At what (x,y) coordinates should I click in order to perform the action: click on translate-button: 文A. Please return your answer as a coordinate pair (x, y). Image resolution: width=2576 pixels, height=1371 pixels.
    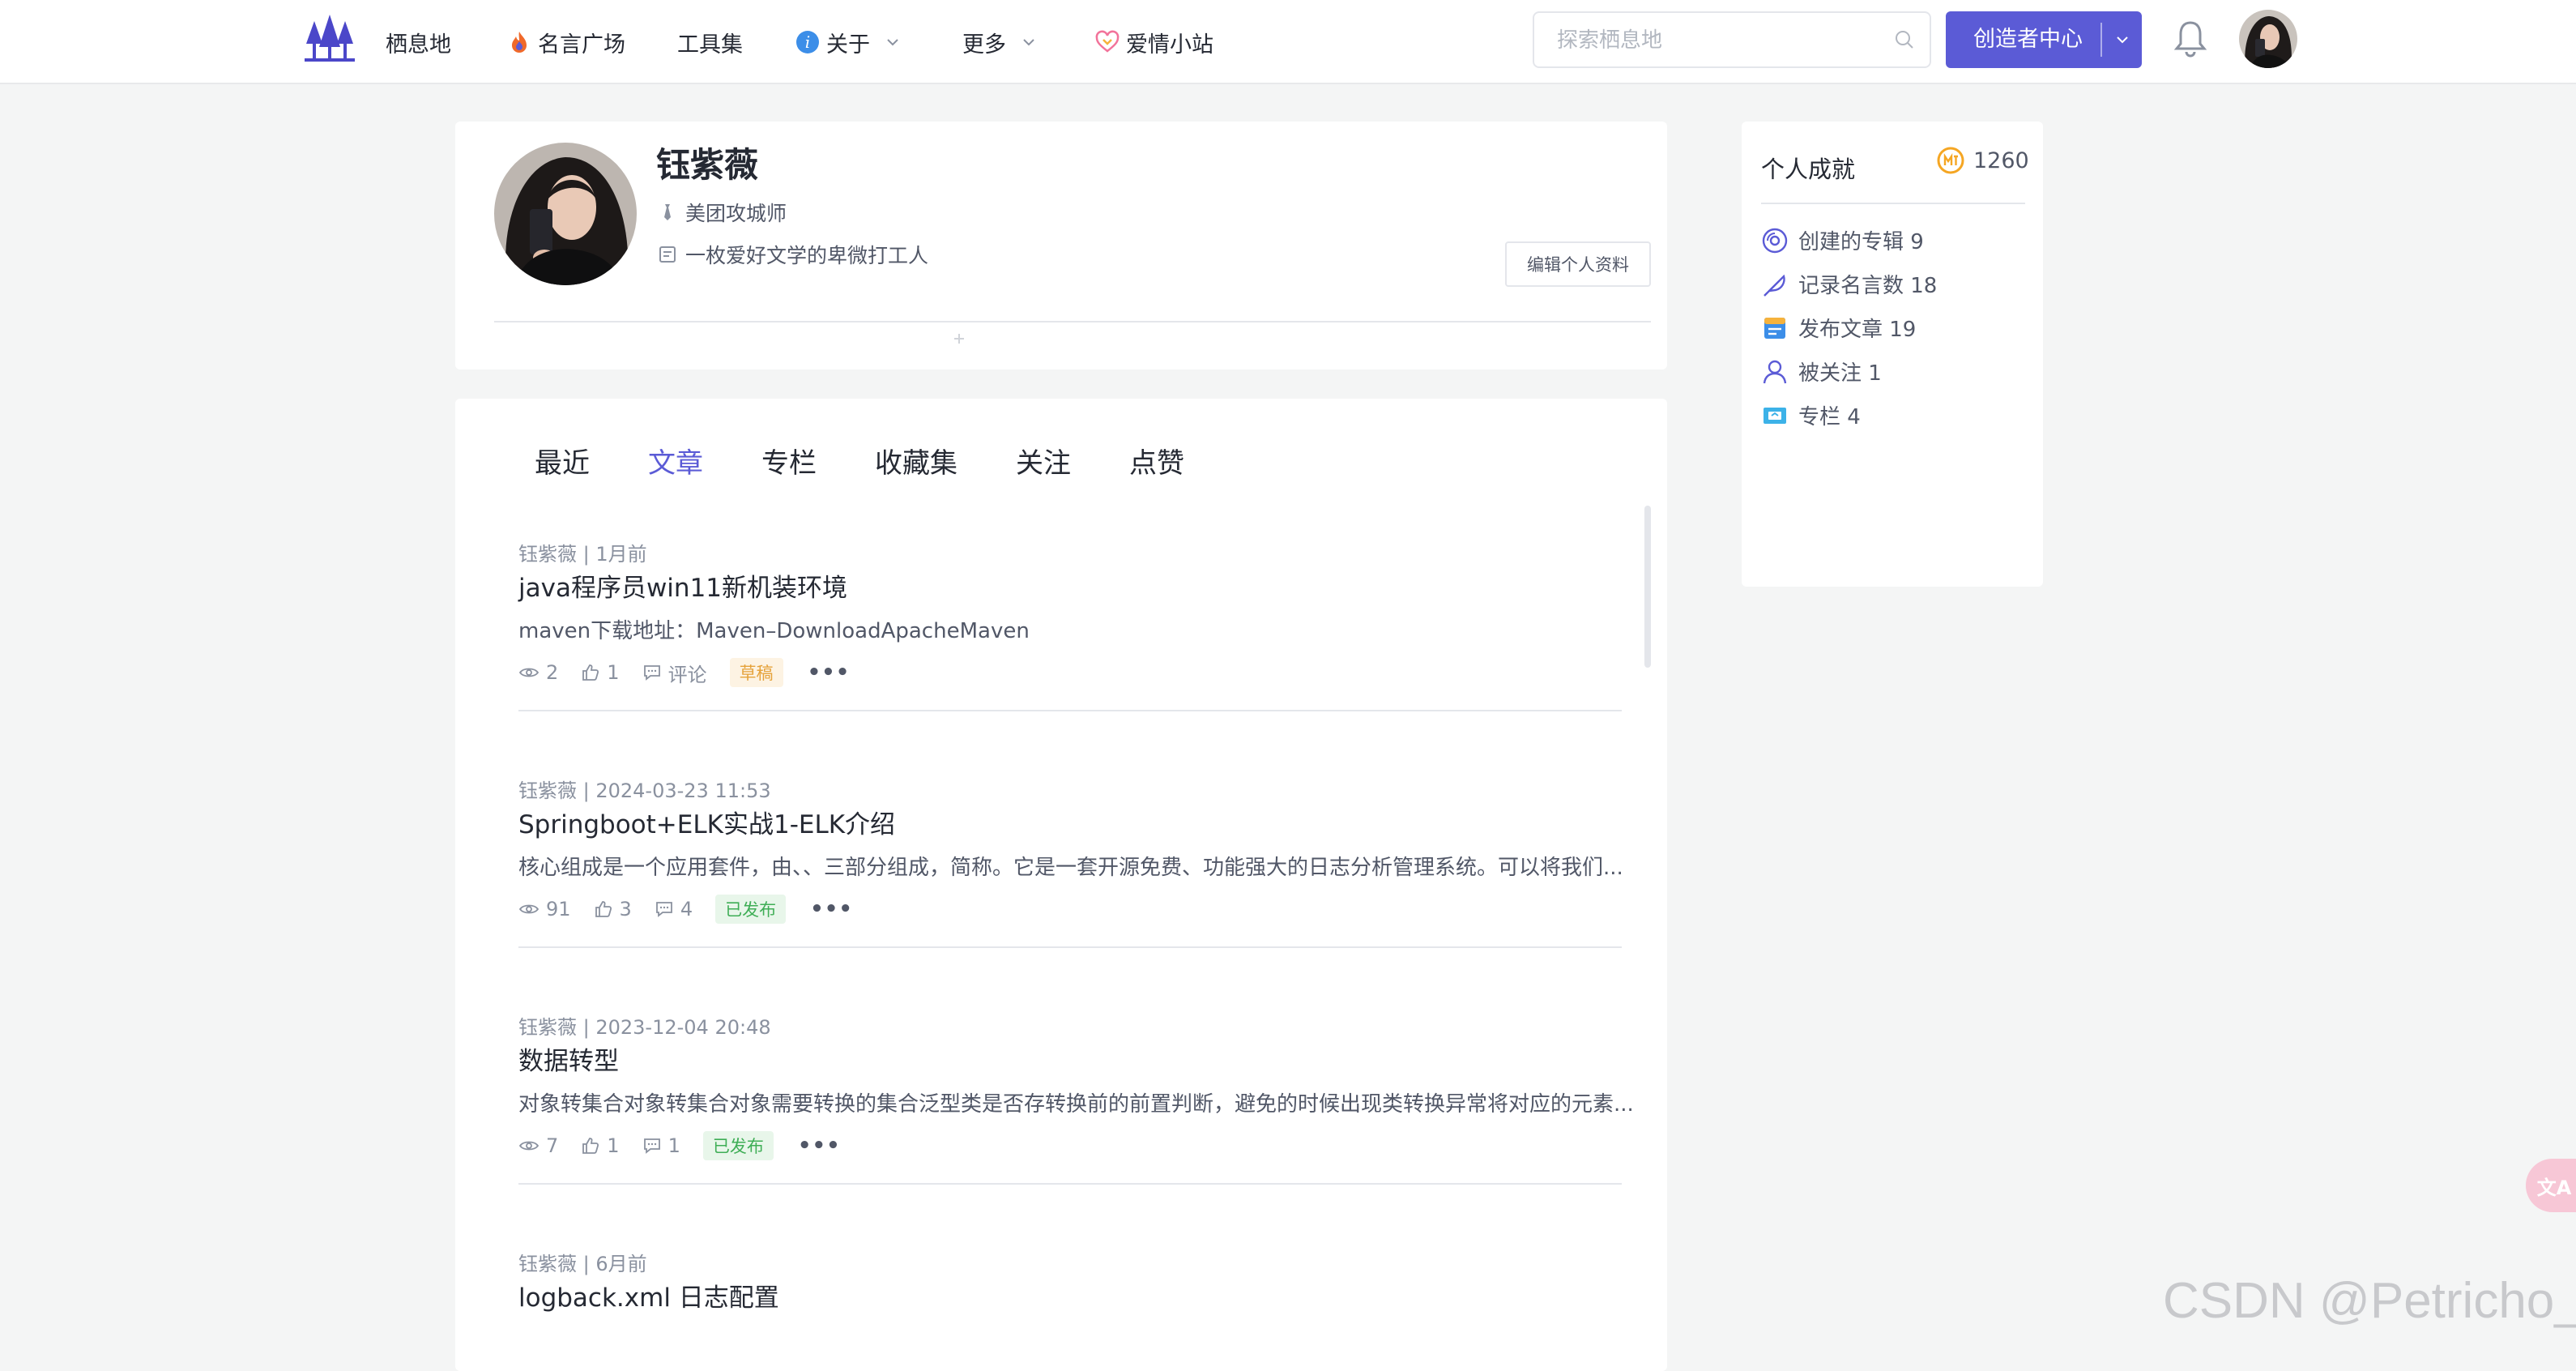
    Looking at the image, I should click on (2551, 1185).